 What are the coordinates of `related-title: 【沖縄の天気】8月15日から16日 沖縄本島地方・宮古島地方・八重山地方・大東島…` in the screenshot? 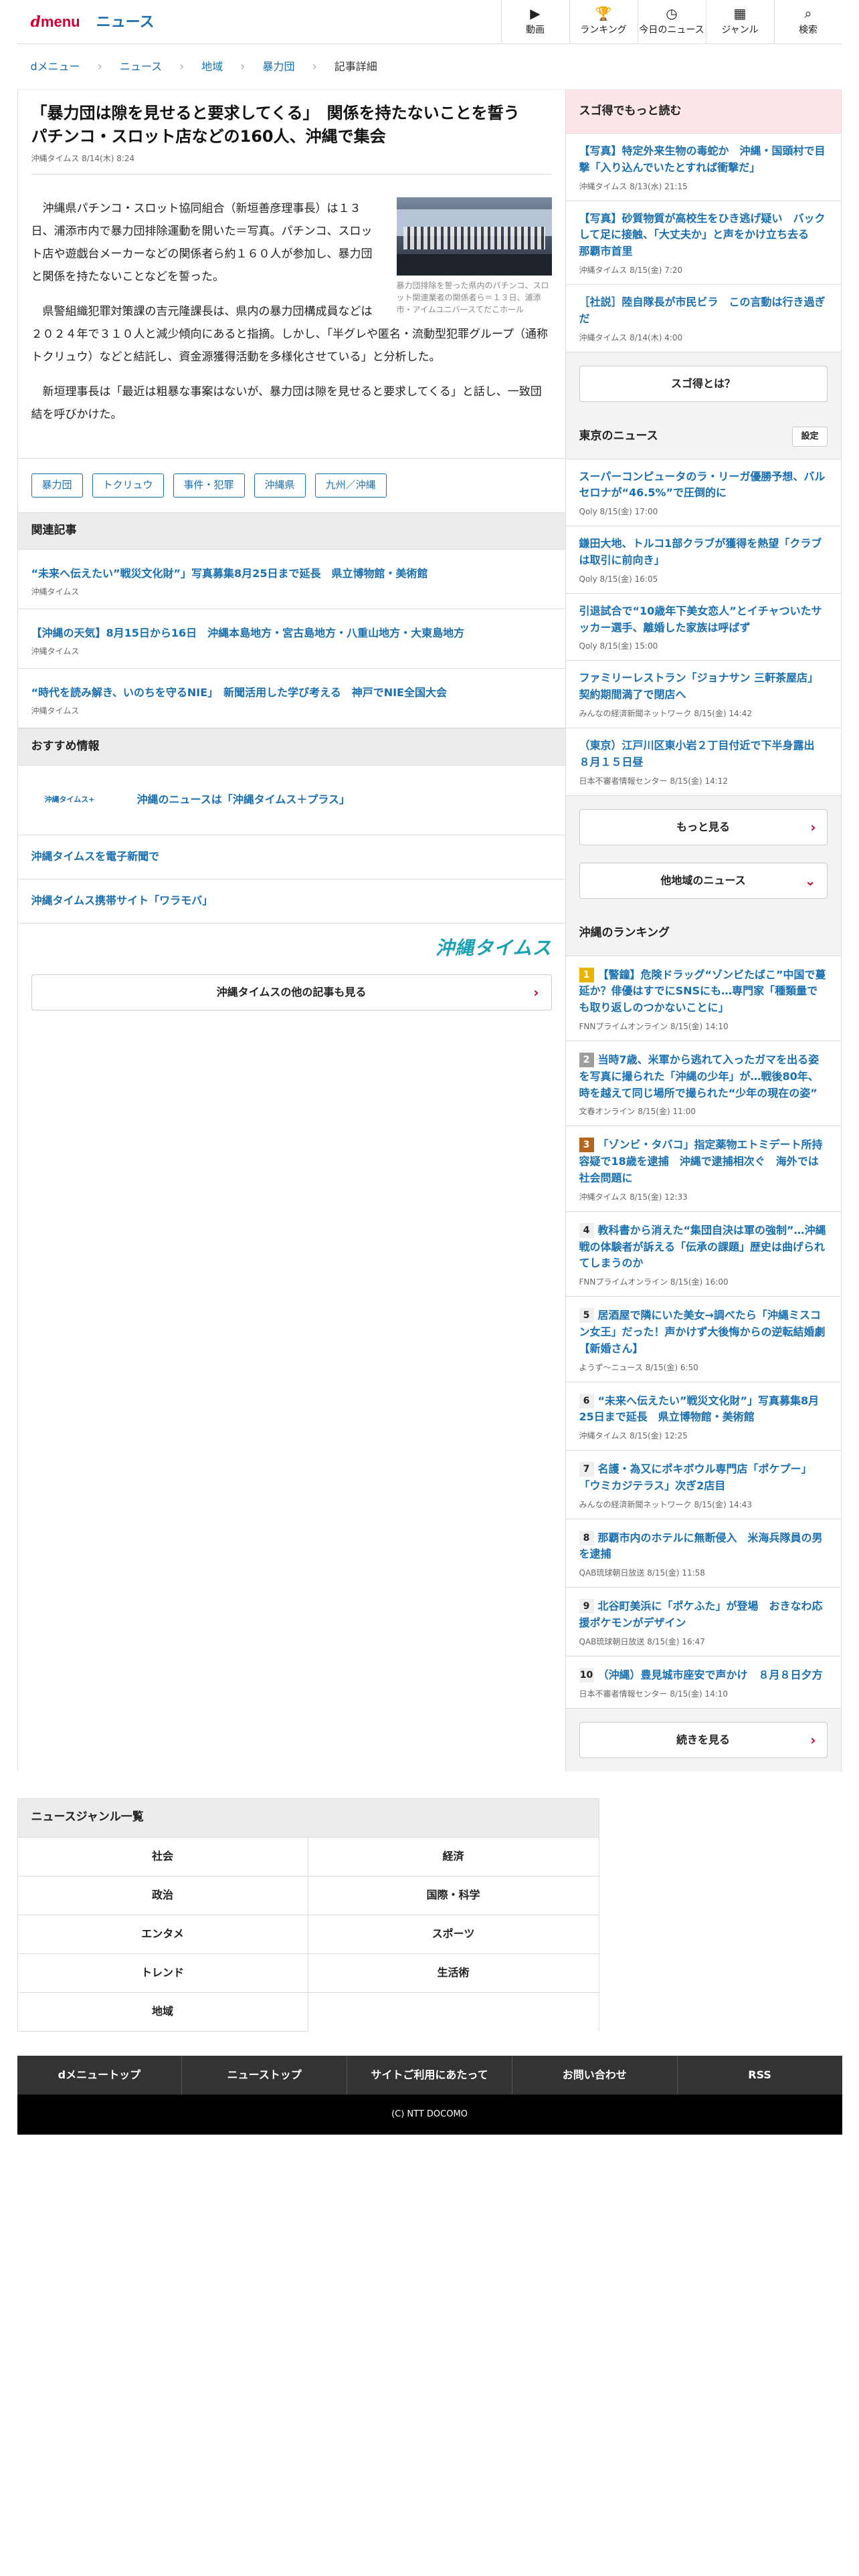 It's located at (291, 633).